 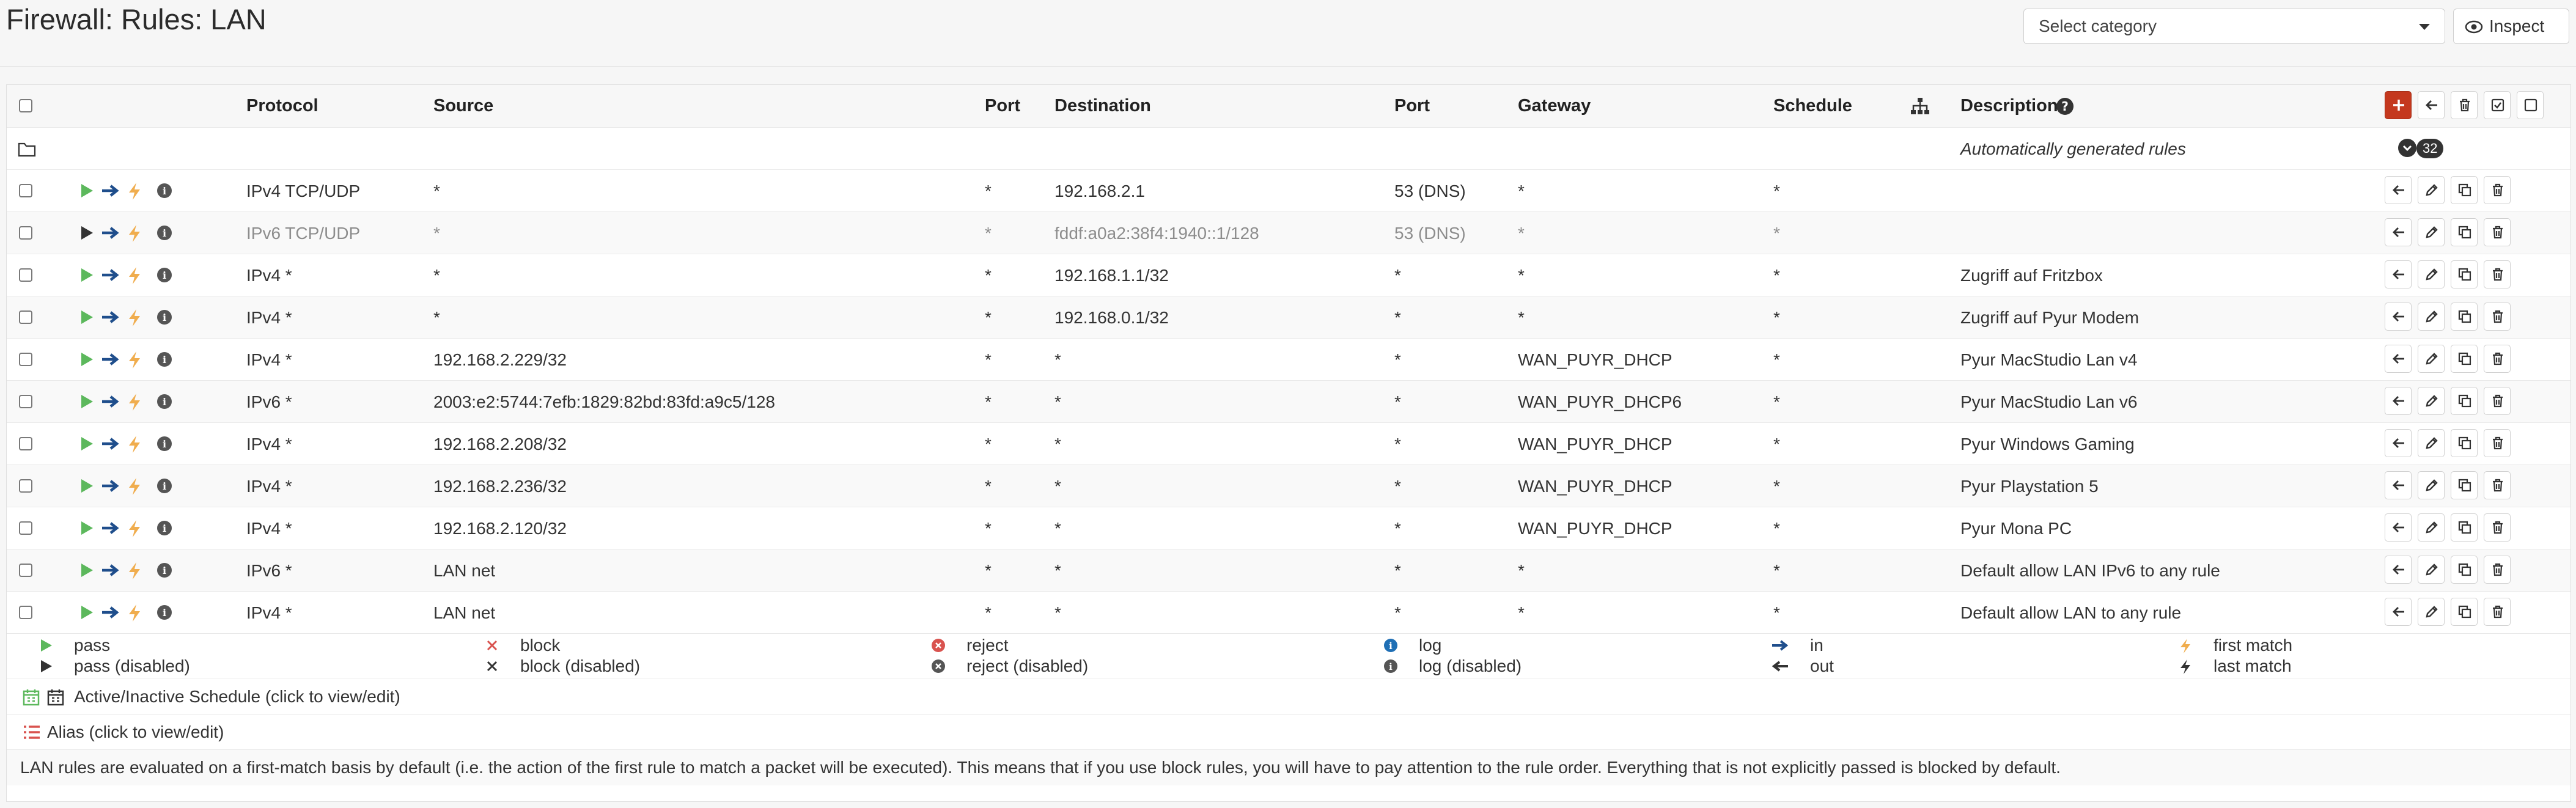 What do you see at coordinates (1813, 106) in the screenshot?
I see `header-schedule: Schedule` at bounding box center [1813, 106].